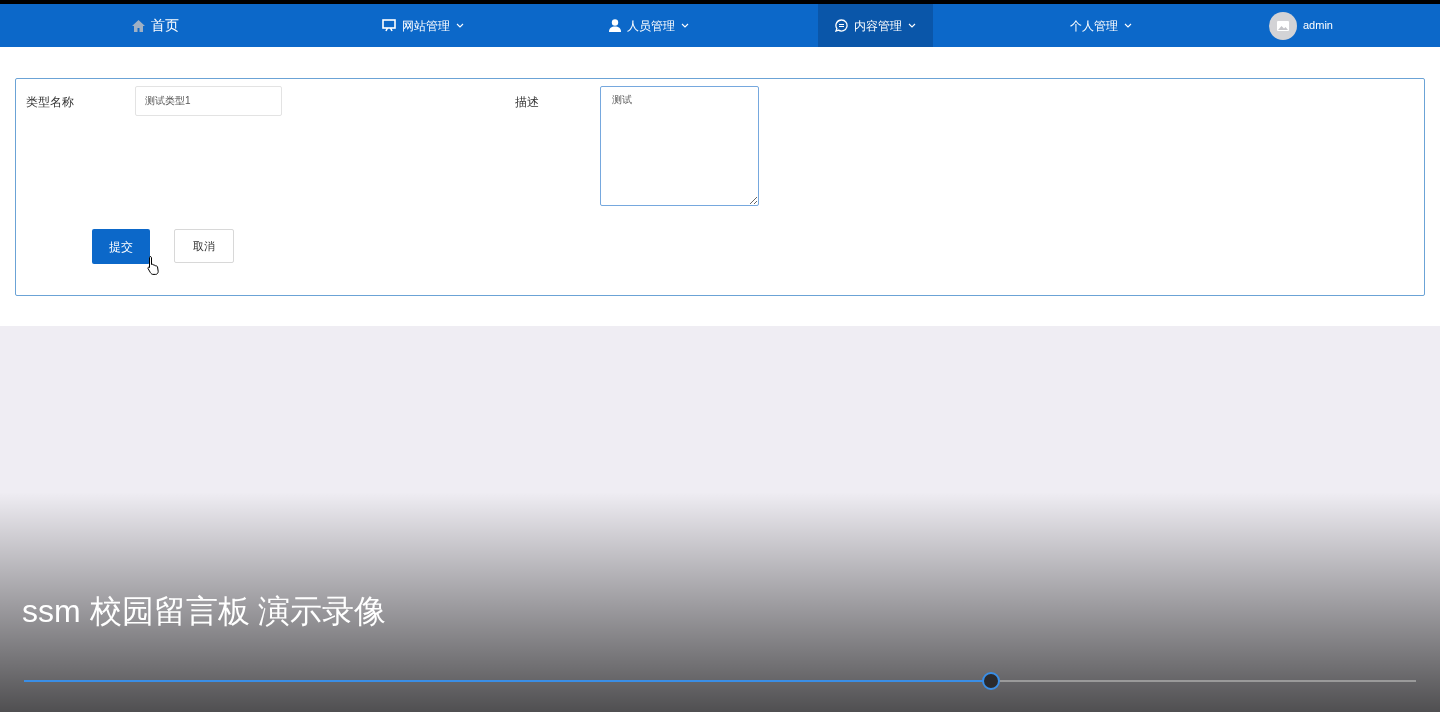 The height and width of the screenshot is (712, 1440). Describe the element at coordinates (204, 611) in the screenshot. I see `video-title: ssm 校园留言板 演示录像` at that location.